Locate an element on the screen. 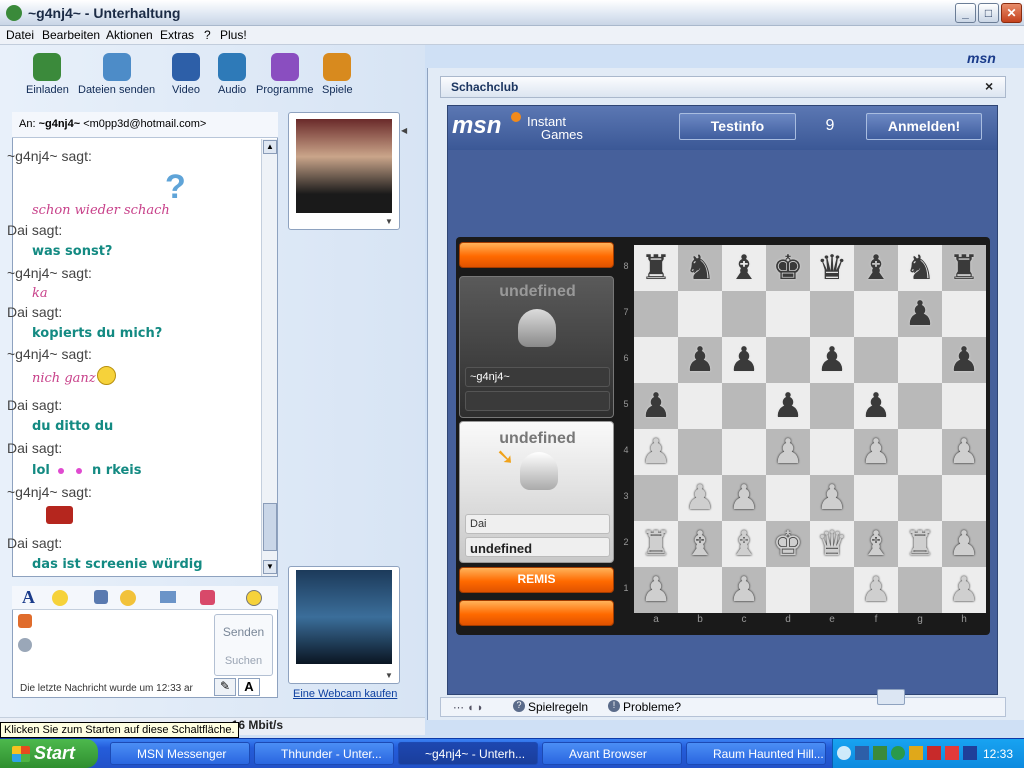 The width and height of the screenshot is (1024, 768). menu-datei: Datei is located at coordinates (20, 35).